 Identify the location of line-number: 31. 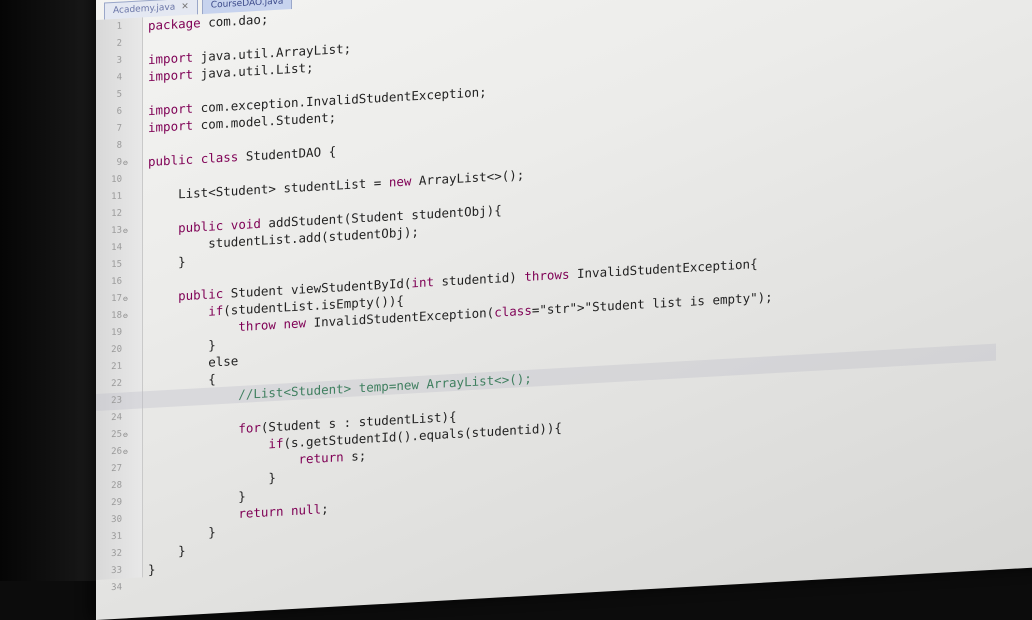
(116, 537).